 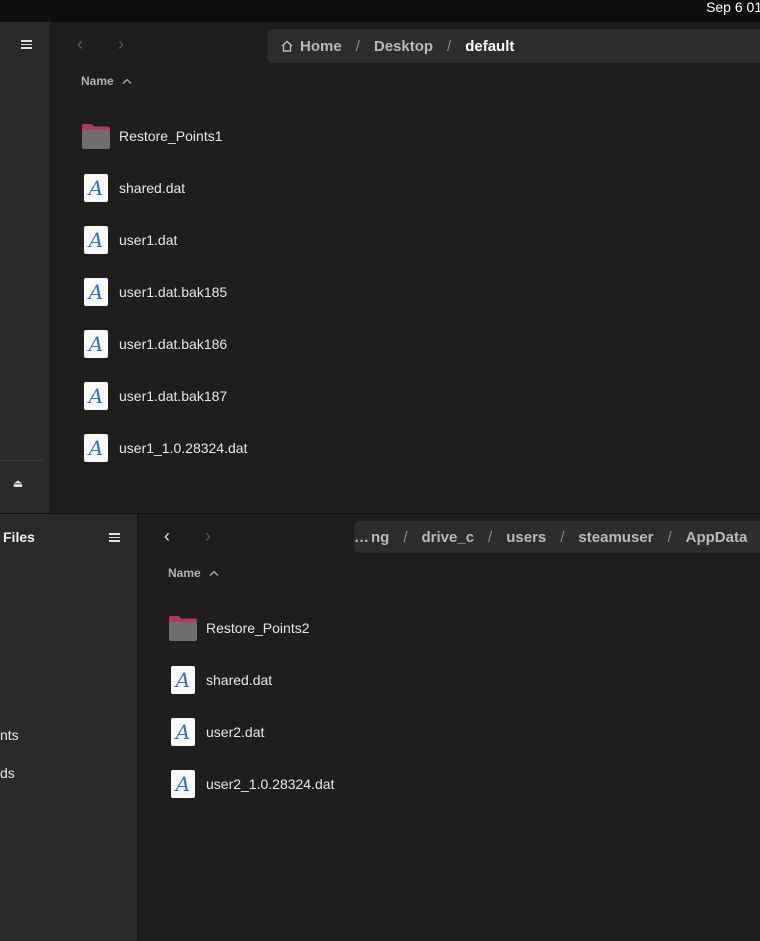 What do you see at coordinates (171, 136) in the screenshot?
I see `file-name: Restore_Points1` at bounding box center [171, 136].